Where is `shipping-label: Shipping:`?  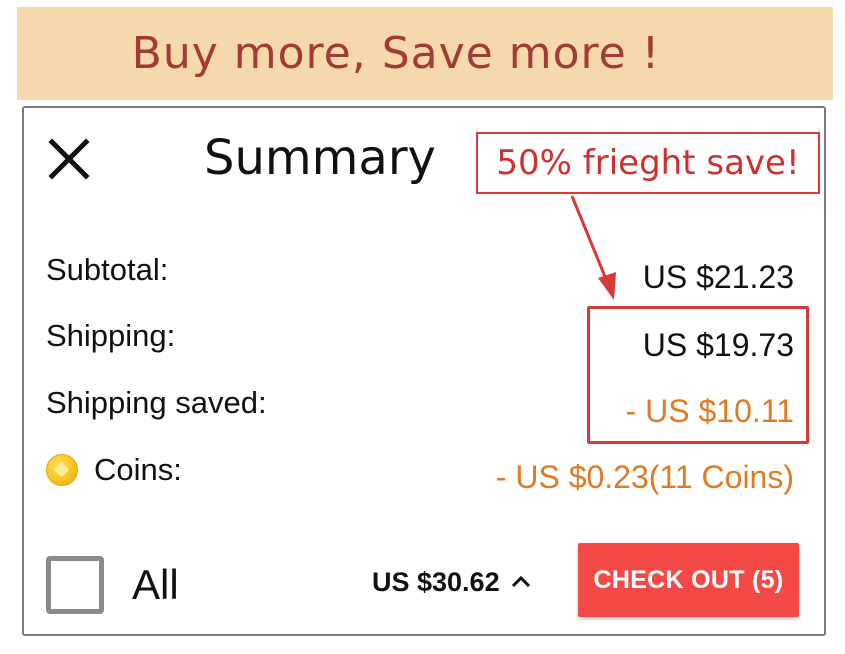 shipping-label: Shipping: is located at coordinates (111, 335).